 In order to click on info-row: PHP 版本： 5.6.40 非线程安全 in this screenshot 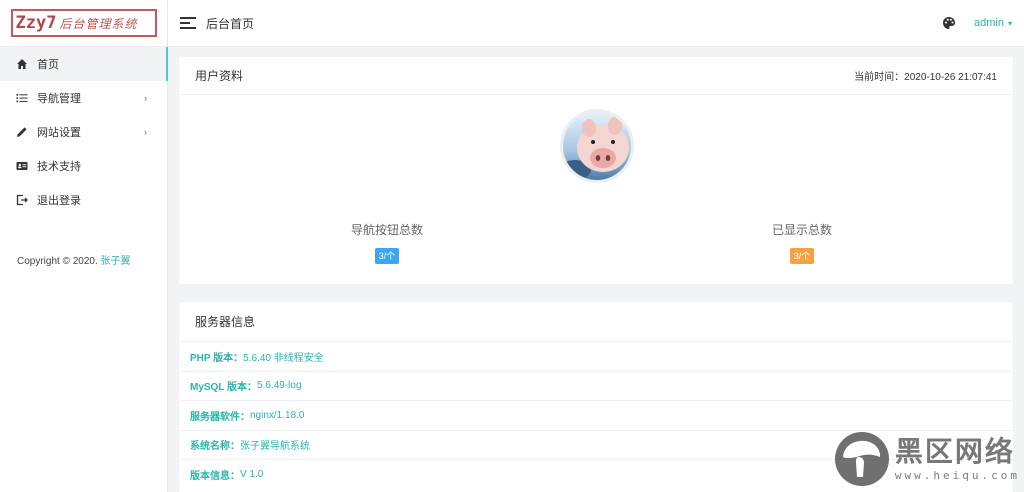, I will do `click(596, 357)`.